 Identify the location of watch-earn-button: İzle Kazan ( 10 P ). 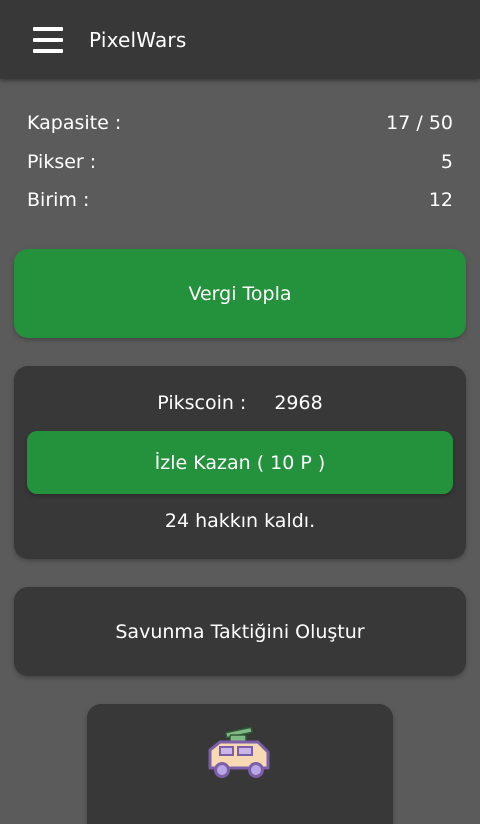
(240, 462).